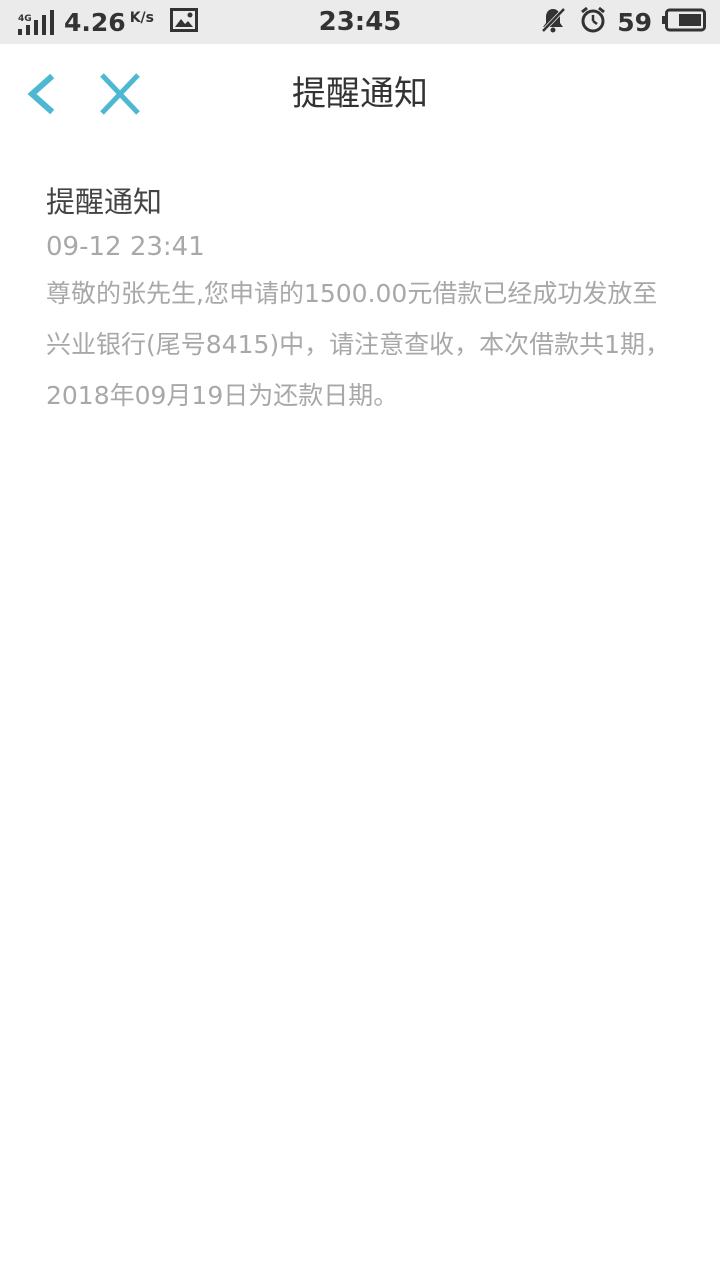  I want to click on nav-bar: 提醒通知, so click(360, 94).